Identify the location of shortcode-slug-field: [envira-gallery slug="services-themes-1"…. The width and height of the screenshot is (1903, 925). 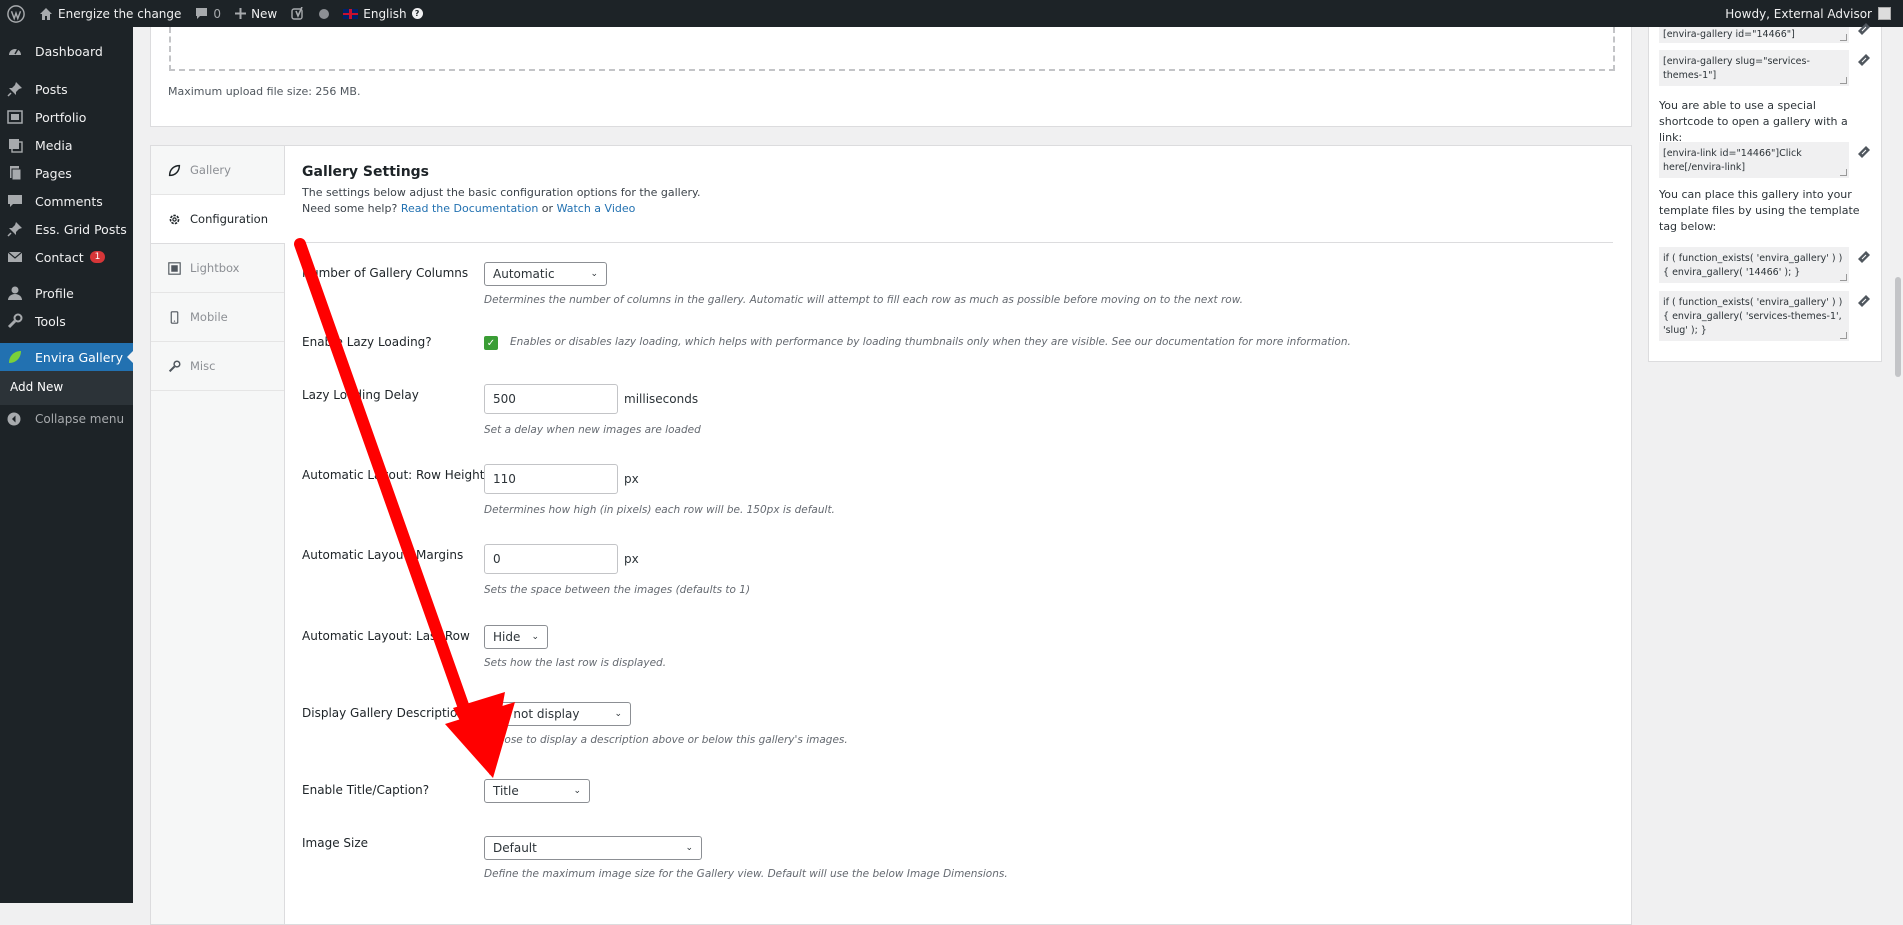
(1754, 68).